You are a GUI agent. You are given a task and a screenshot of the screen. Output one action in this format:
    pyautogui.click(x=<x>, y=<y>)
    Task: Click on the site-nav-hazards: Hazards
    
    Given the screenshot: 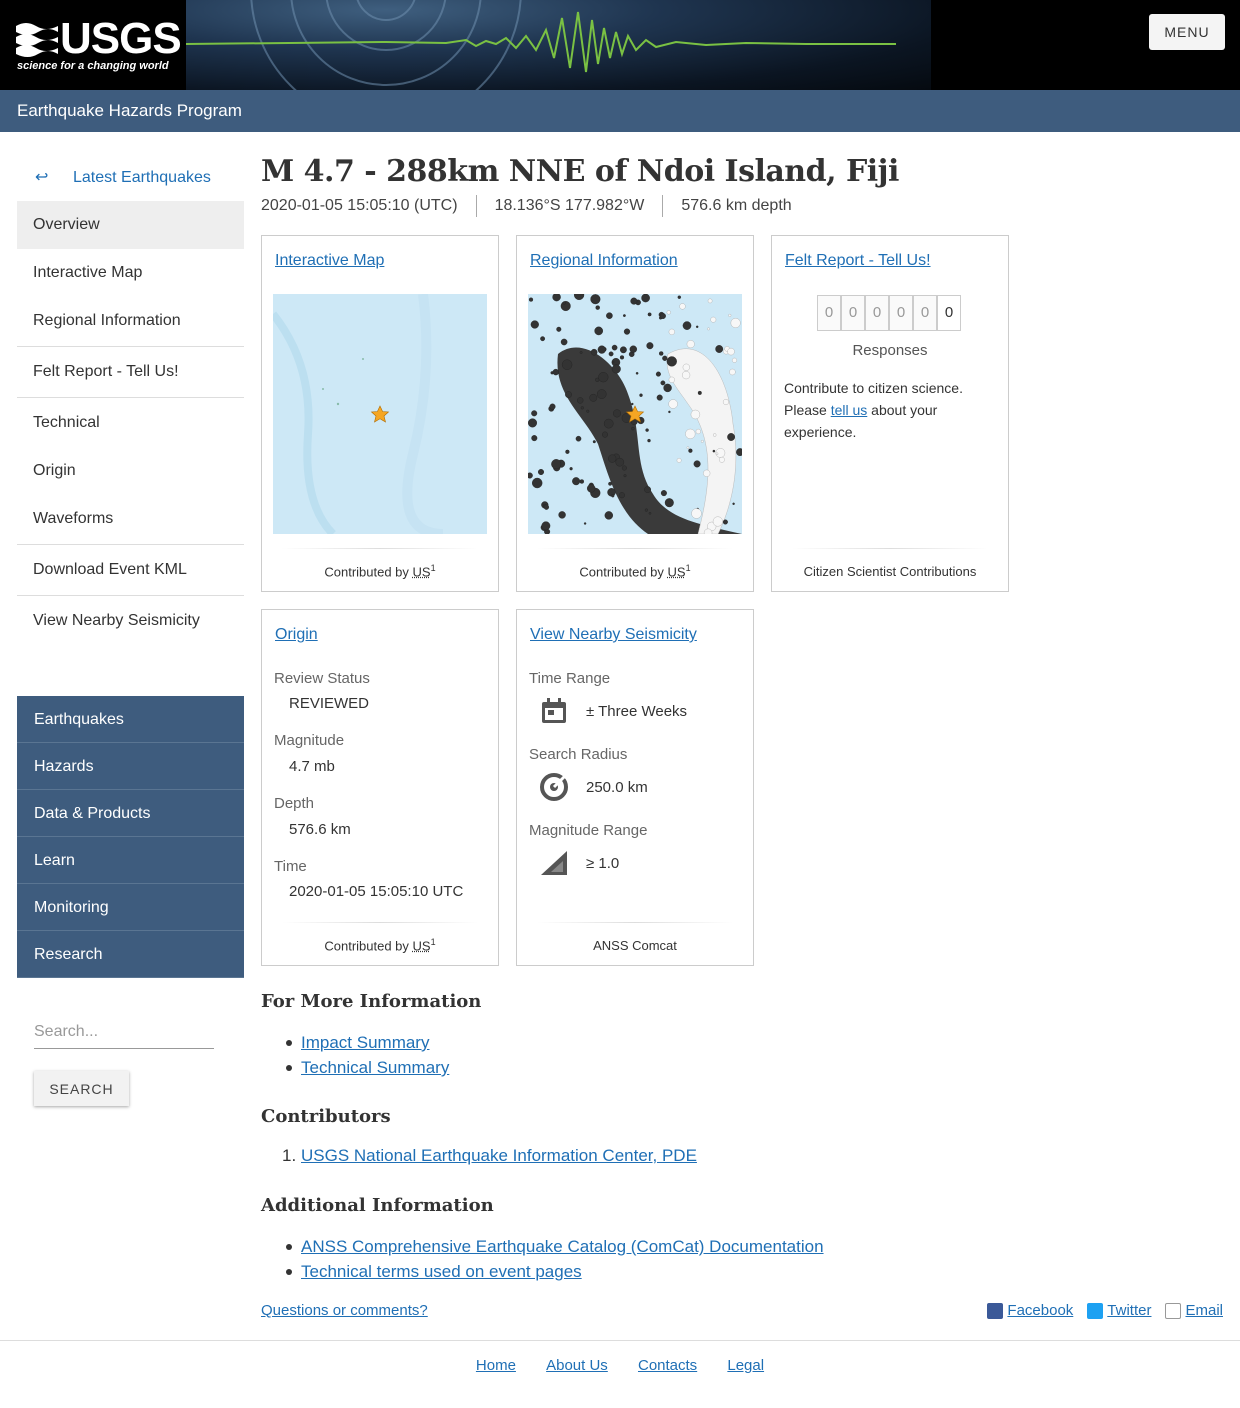 What is the action you would take?
    pyautogui.click(x=130, y=766)
    